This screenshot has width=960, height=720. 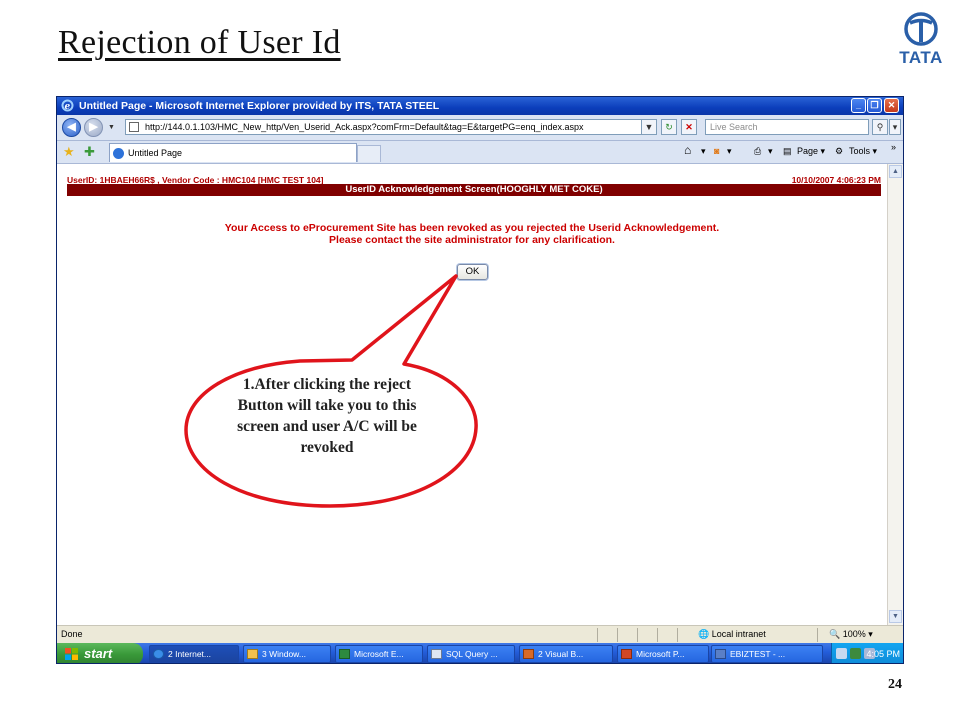 I want to click on windows-flag-icon, so click(x=71, y=654).